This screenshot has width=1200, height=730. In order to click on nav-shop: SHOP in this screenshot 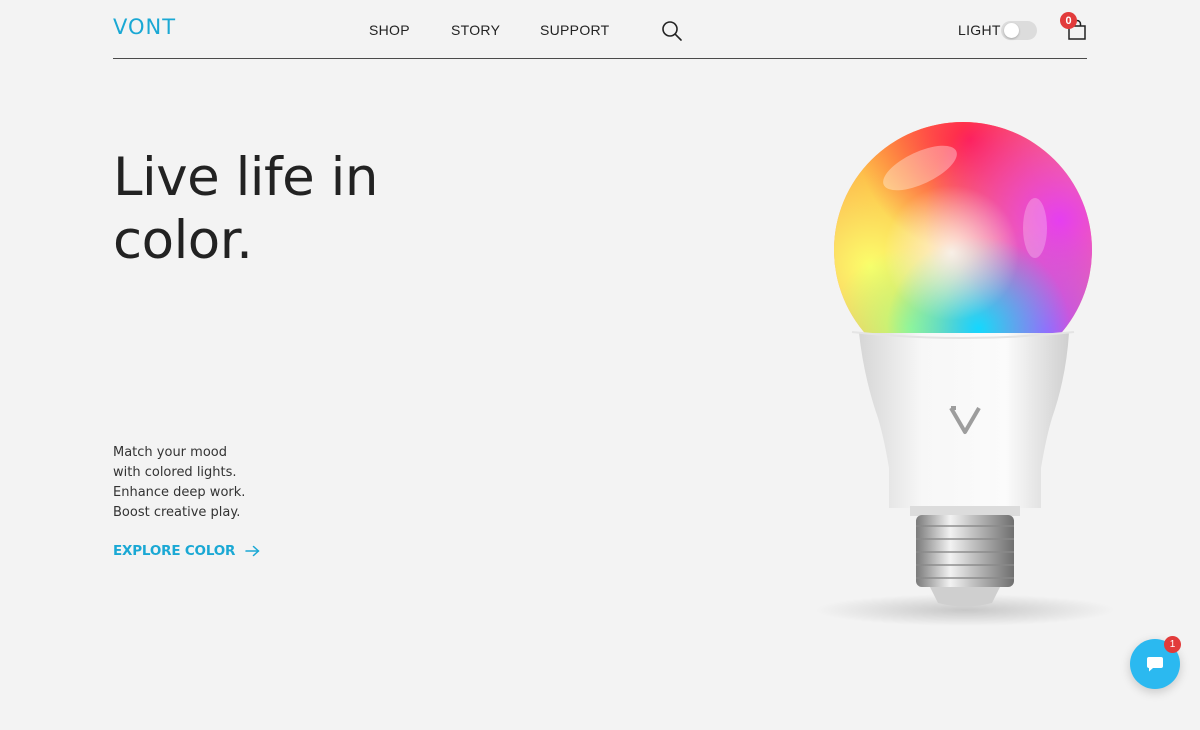, I will do `click(389, 30)`.